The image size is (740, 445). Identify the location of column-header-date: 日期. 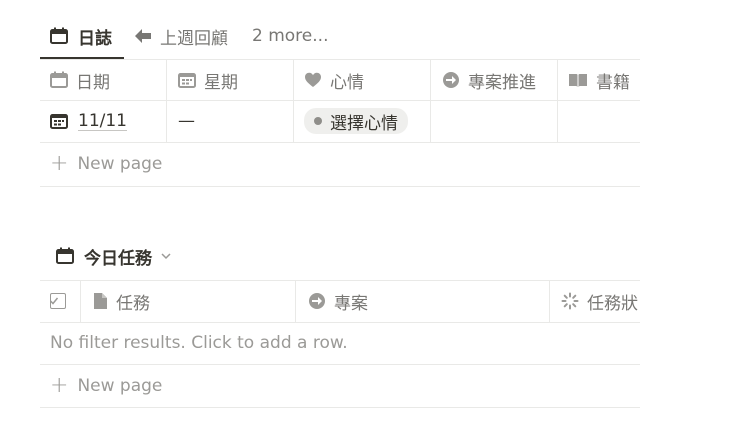
(80, 80).